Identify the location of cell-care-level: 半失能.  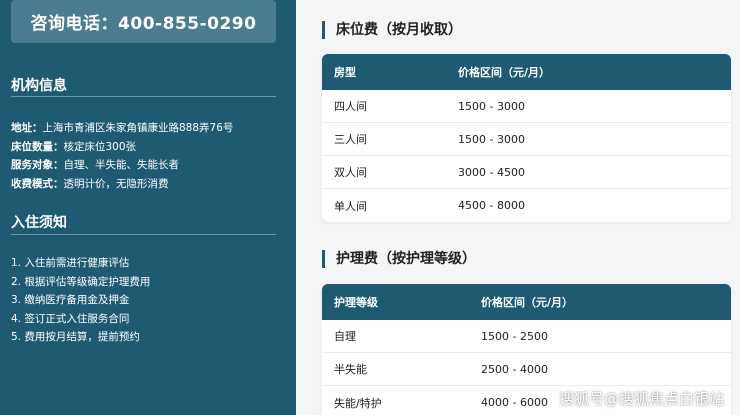
(350, 369).